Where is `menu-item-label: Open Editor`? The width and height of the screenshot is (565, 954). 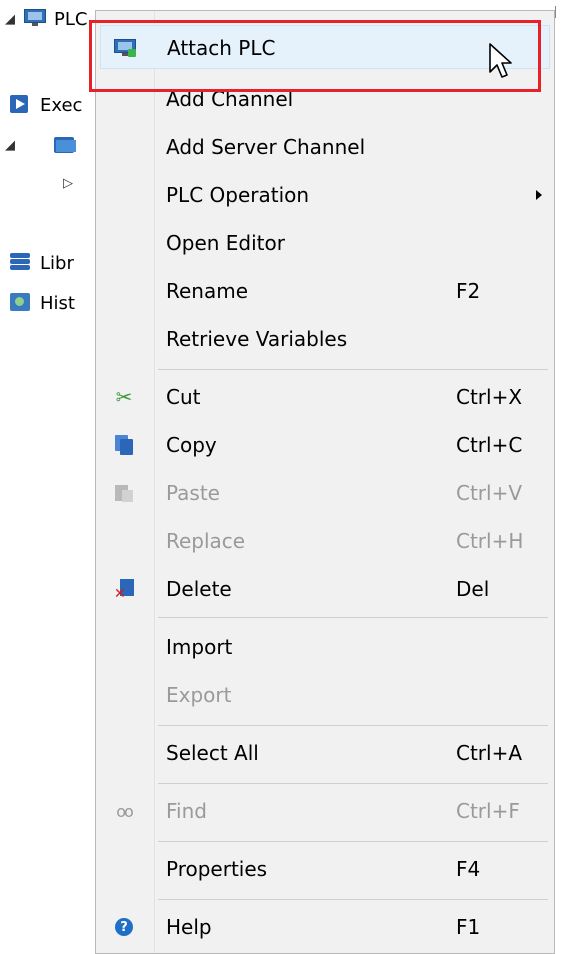 menu-item-label: Open Editor is located at coordinates (225, 243).